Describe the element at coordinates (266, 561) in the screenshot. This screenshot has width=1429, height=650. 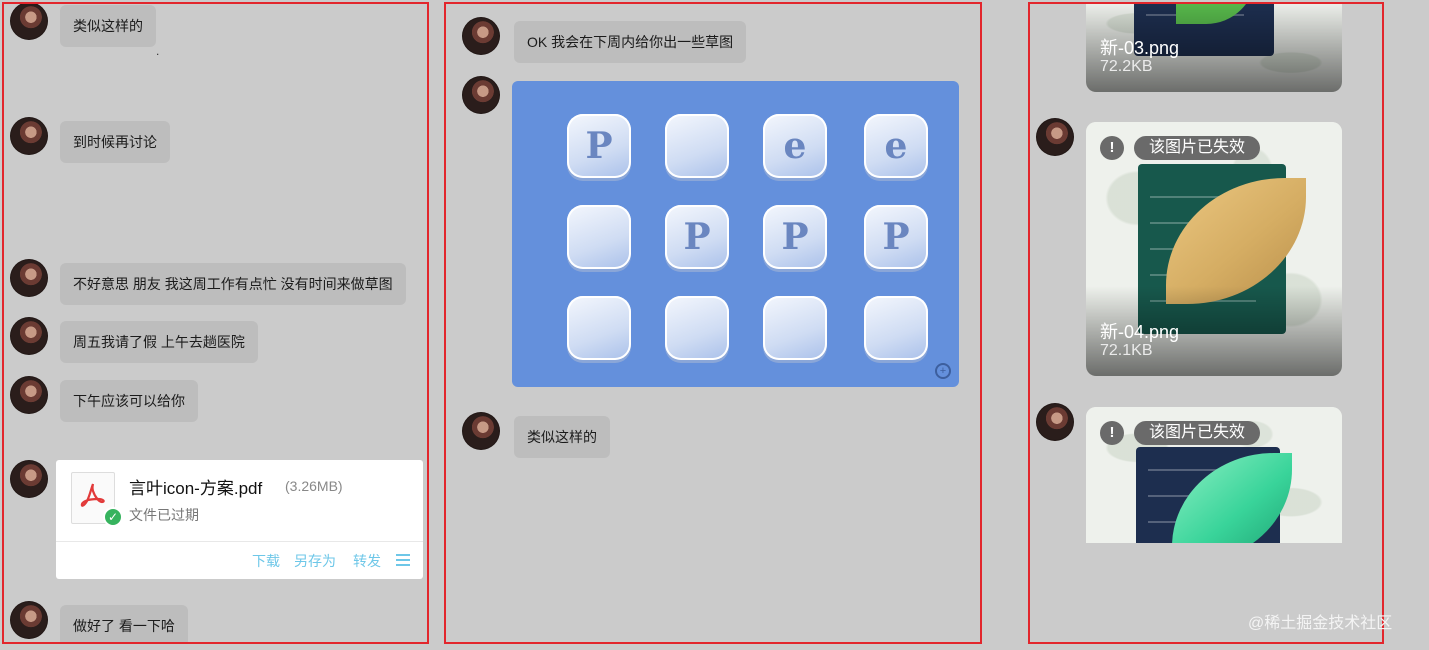
I see `download-link: 下载` at that location.